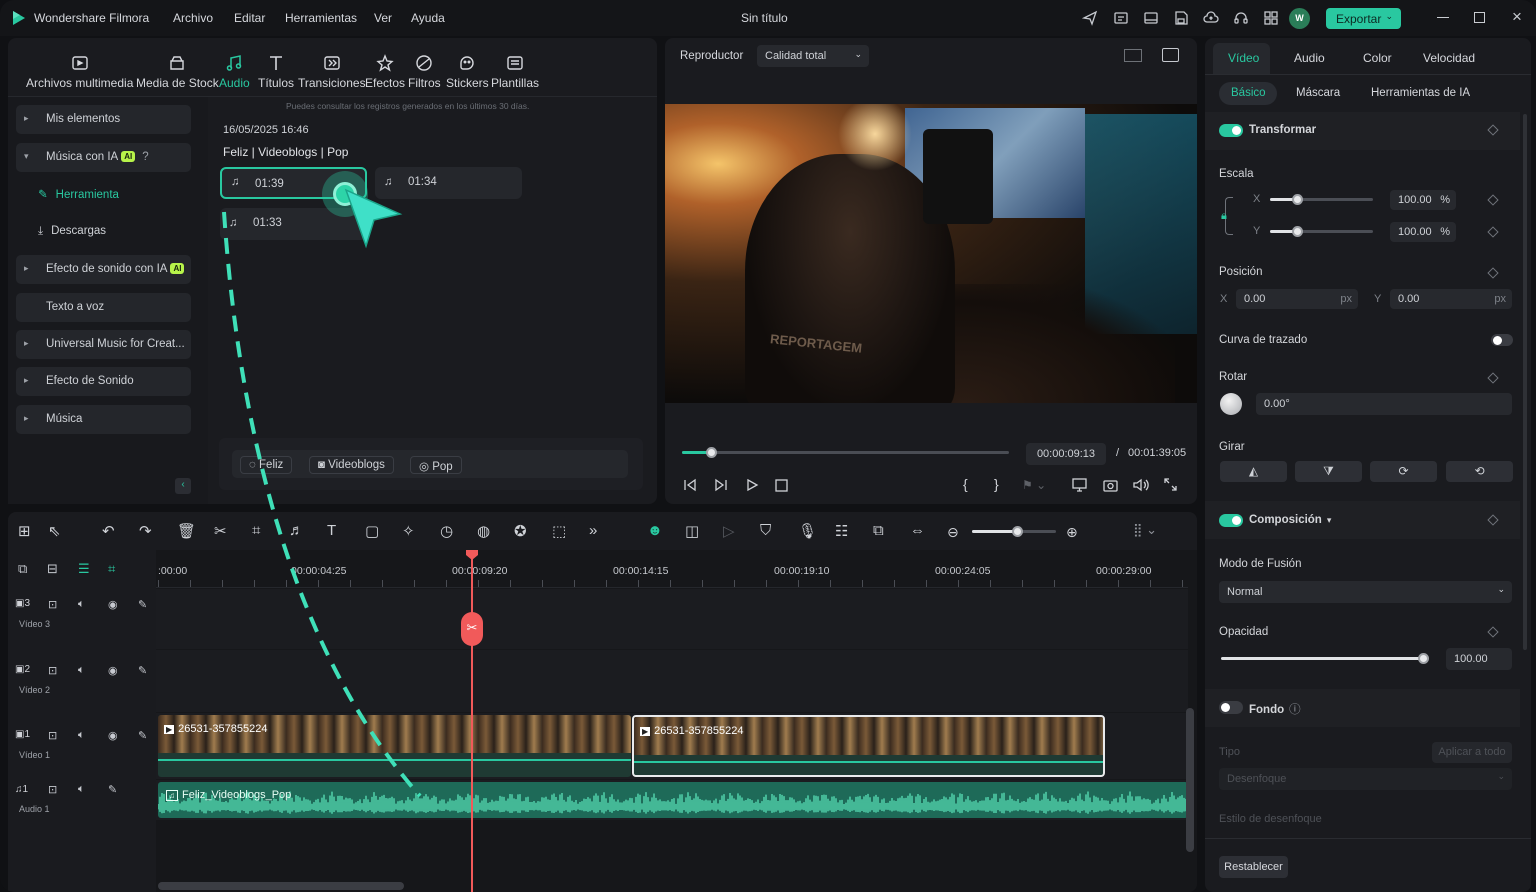  I want to click on cursor-arrow-icon, so click(373, 218).